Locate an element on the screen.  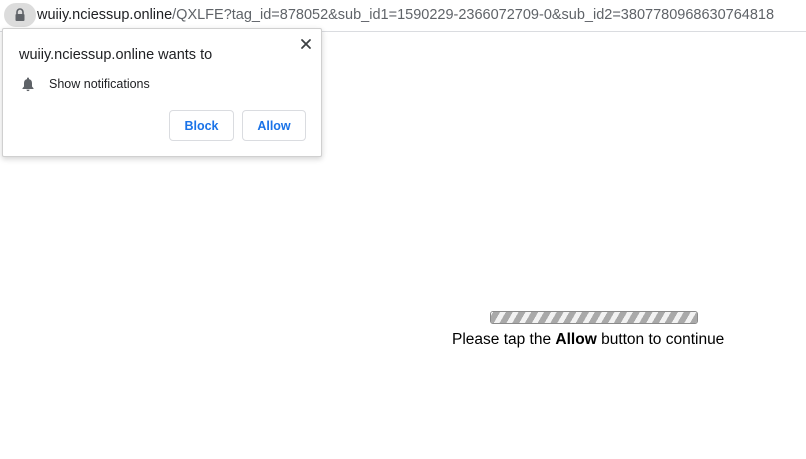
close-icon is located at coordinates (306, 44).